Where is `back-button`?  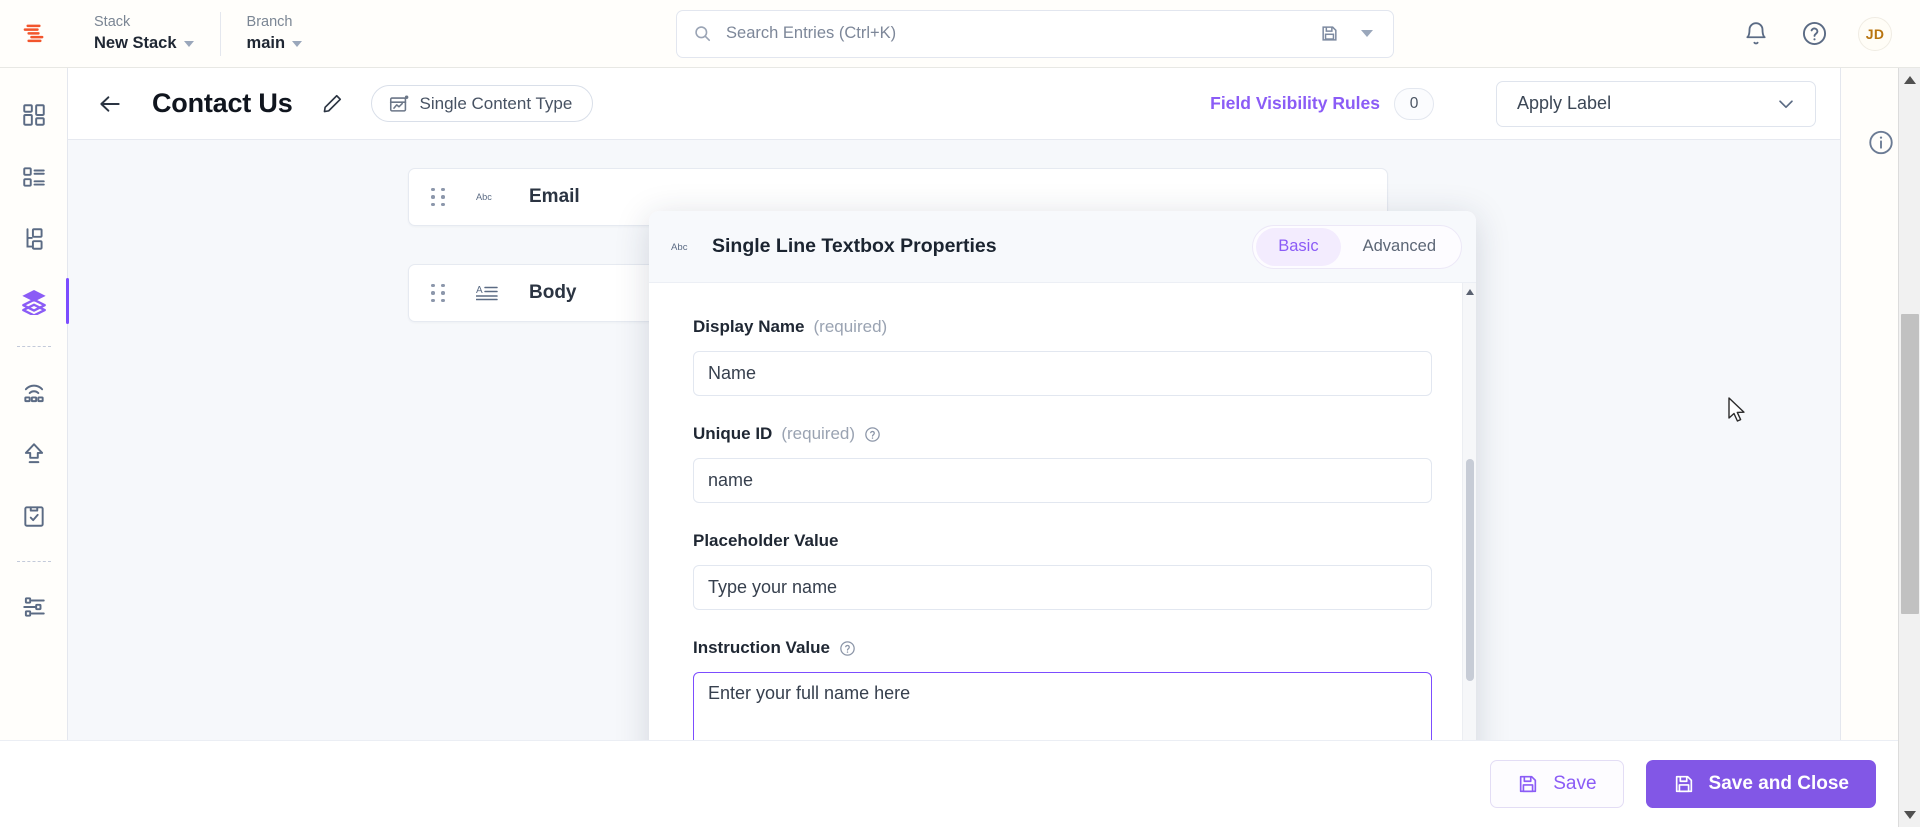
back-button is located at coordinates (110, 104).